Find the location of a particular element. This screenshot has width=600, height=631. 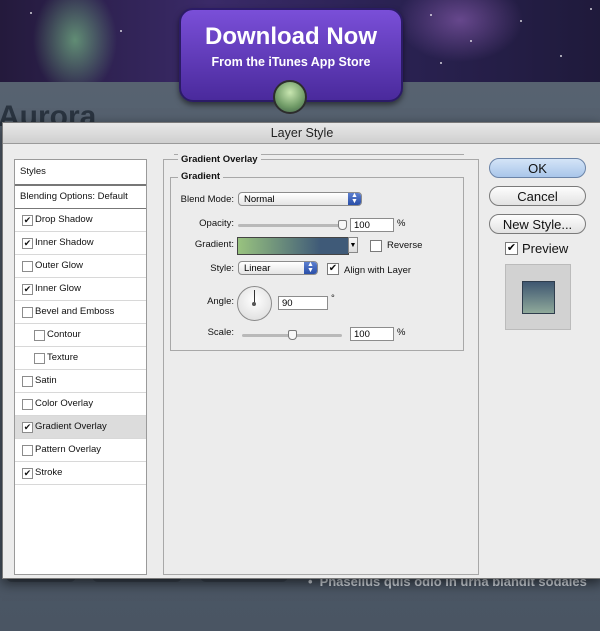

preview-checkbox: ✔ is located at coordinates (511, 248).